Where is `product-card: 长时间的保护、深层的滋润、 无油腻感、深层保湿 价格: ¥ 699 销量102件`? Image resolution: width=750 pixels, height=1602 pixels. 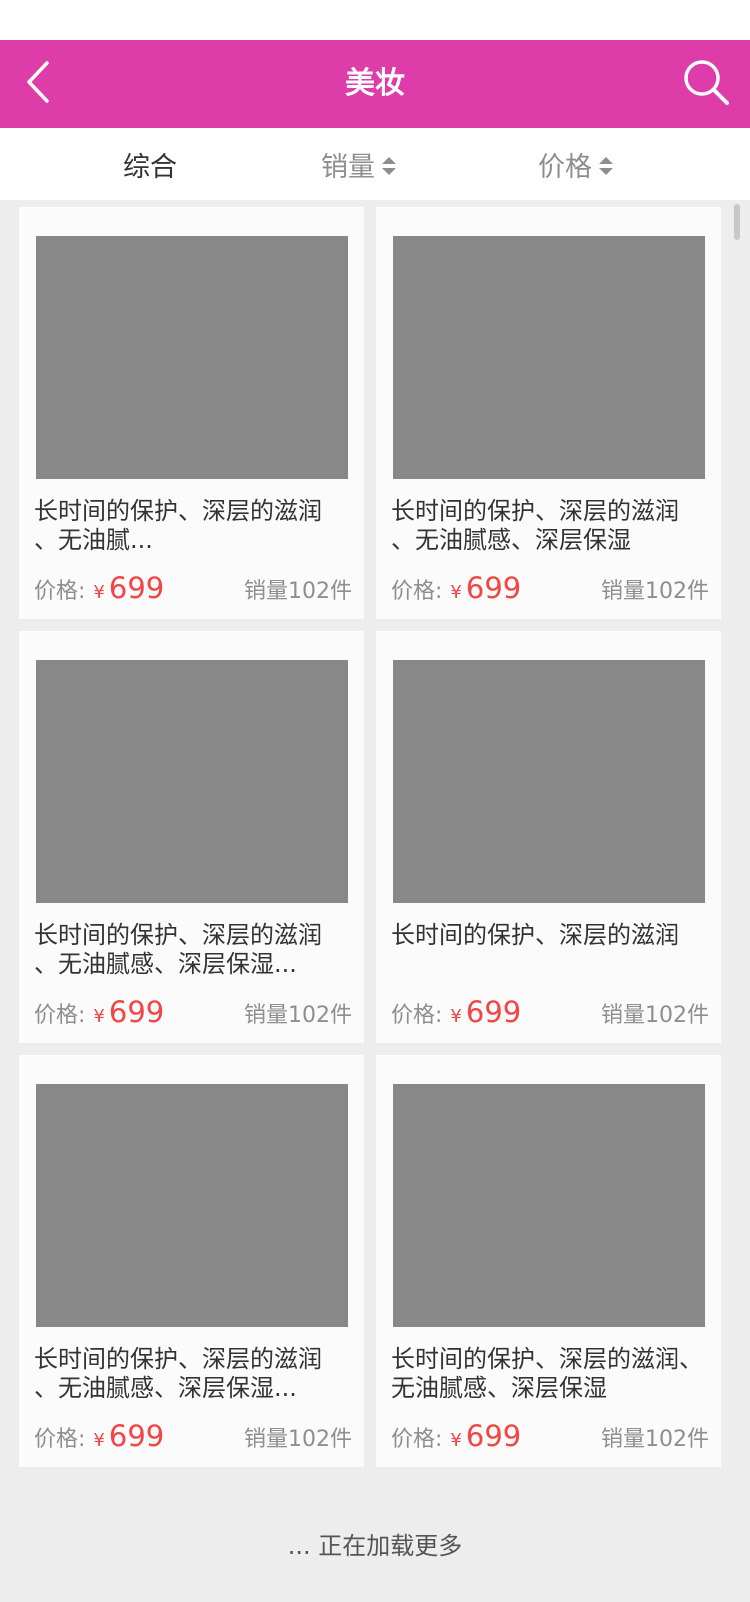 product-card: 长时间的保护、深层的滋润、 无油腻感、深层保湿 价格: ¥ 699 销量102件 is located at coordinates (548, 1261).